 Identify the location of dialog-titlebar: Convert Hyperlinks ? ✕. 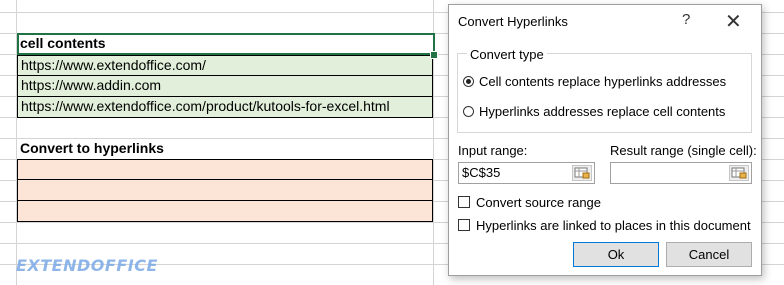
(605, 21).